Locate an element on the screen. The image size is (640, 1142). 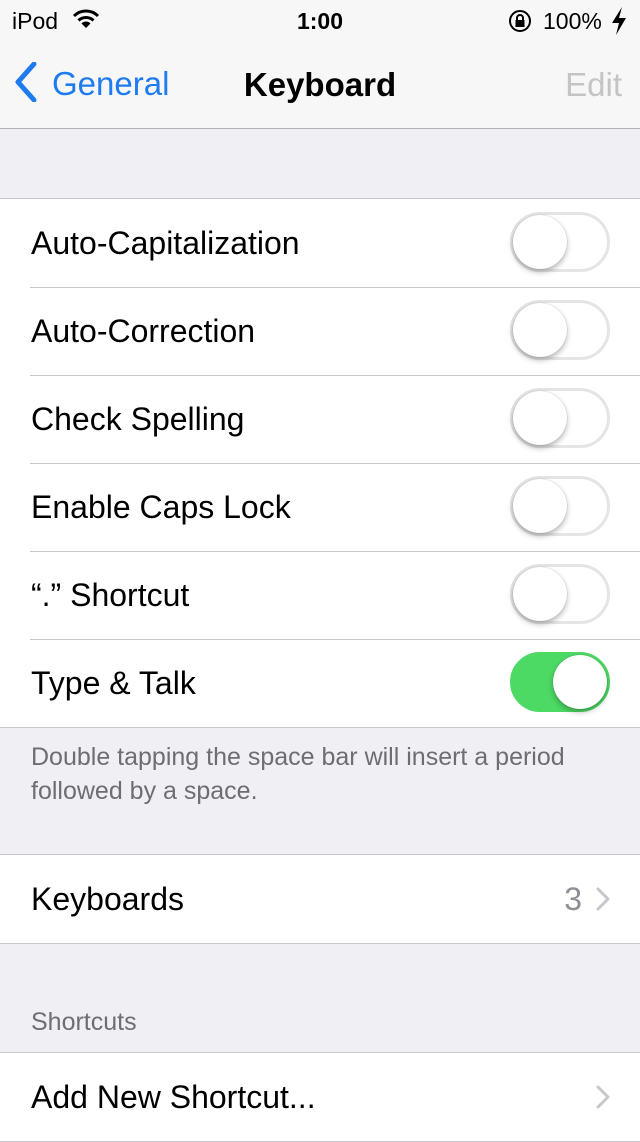
shortcuts-section-header: Shortcuts is located at coordinates (84, 1022).